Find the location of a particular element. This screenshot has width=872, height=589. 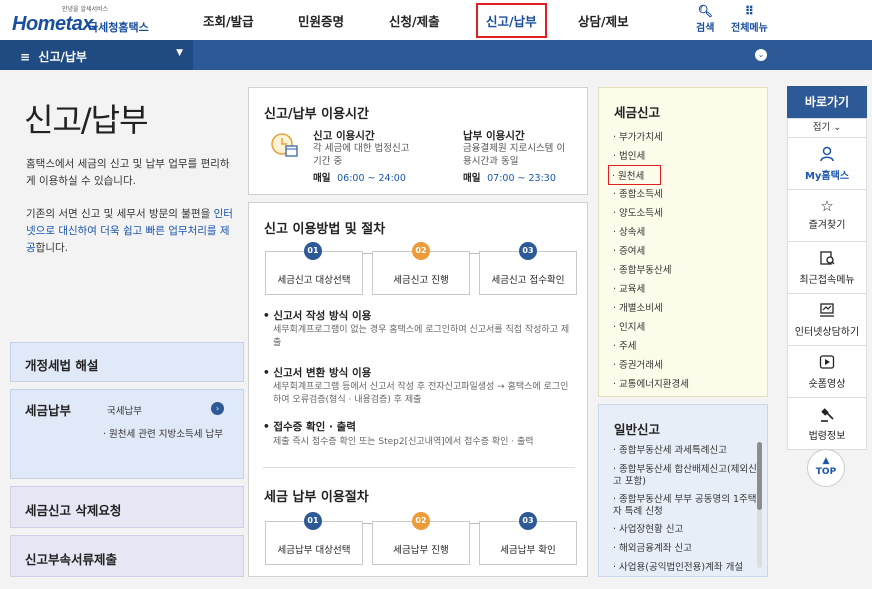

gavel-icon is located at coordinates (827, 415).